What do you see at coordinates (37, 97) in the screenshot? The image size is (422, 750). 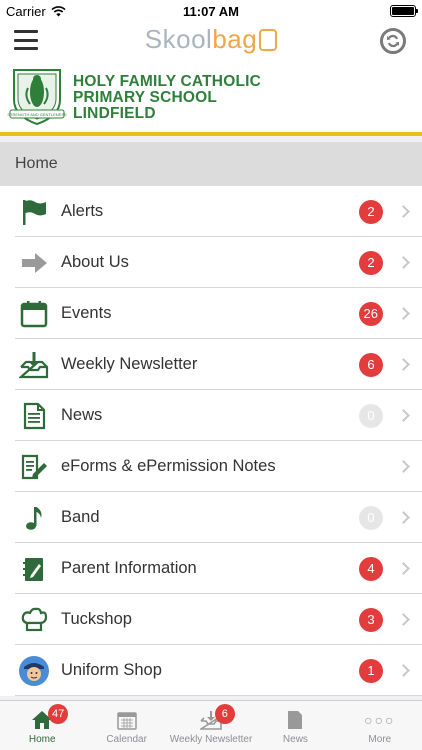 I see `school-crest-logo: STRENGTH AND GENTLENESS` at bounding box center [37, 97].